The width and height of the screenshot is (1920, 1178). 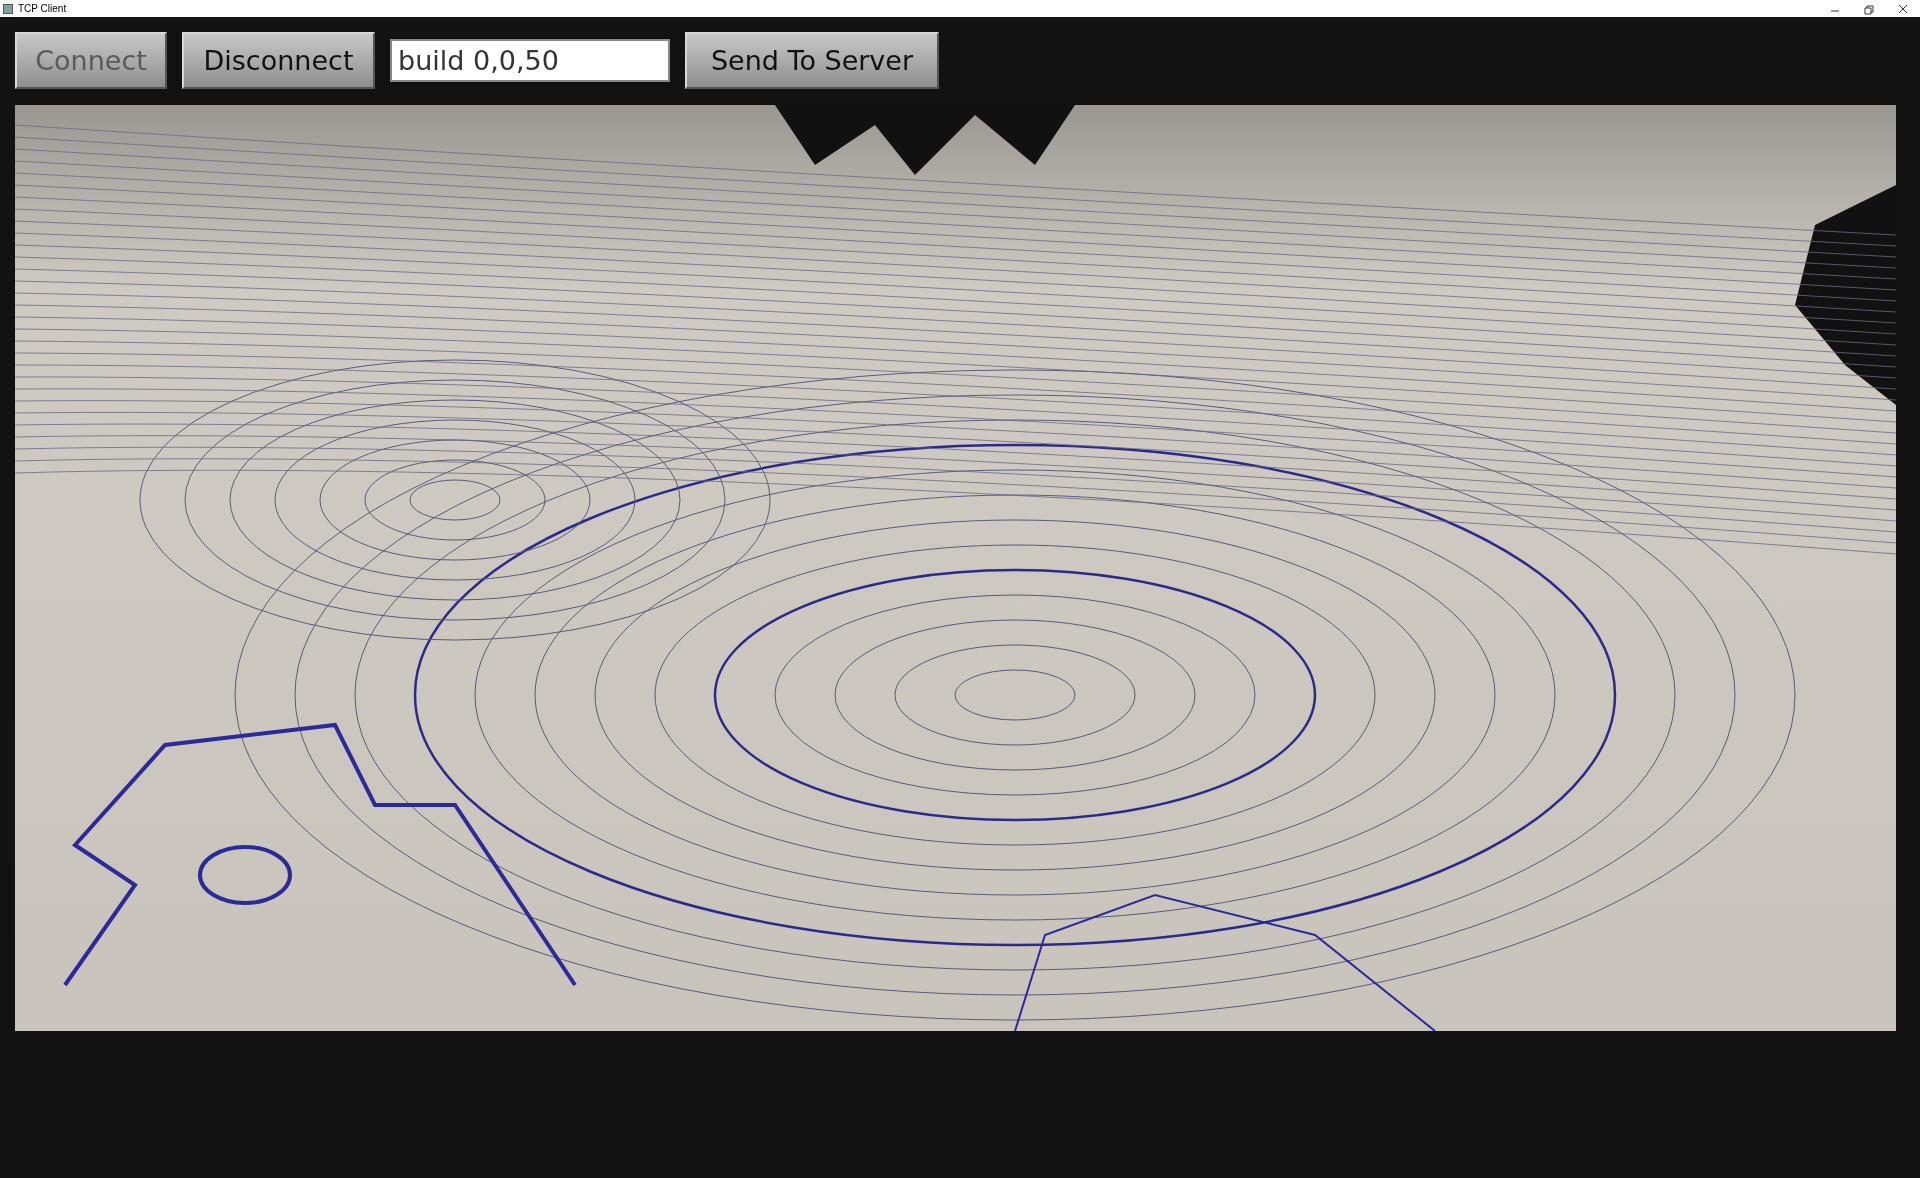 What do you see at coordinates (812, 60) in the screenshot?
I see `send-button: Send To Server` at bounding box center [812, 60].